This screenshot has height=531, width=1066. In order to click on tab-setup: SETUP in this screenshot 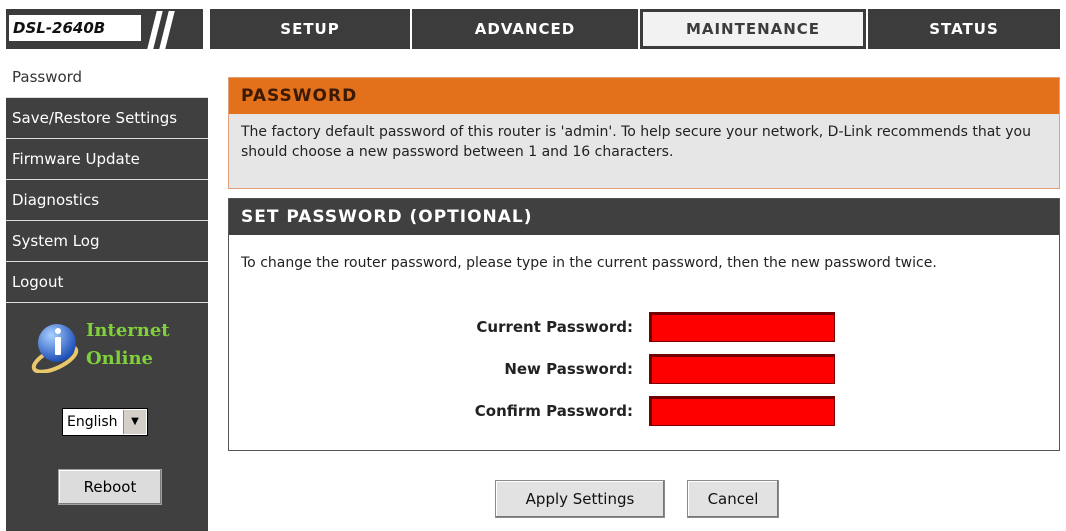, I will do `click(310, 29)`.